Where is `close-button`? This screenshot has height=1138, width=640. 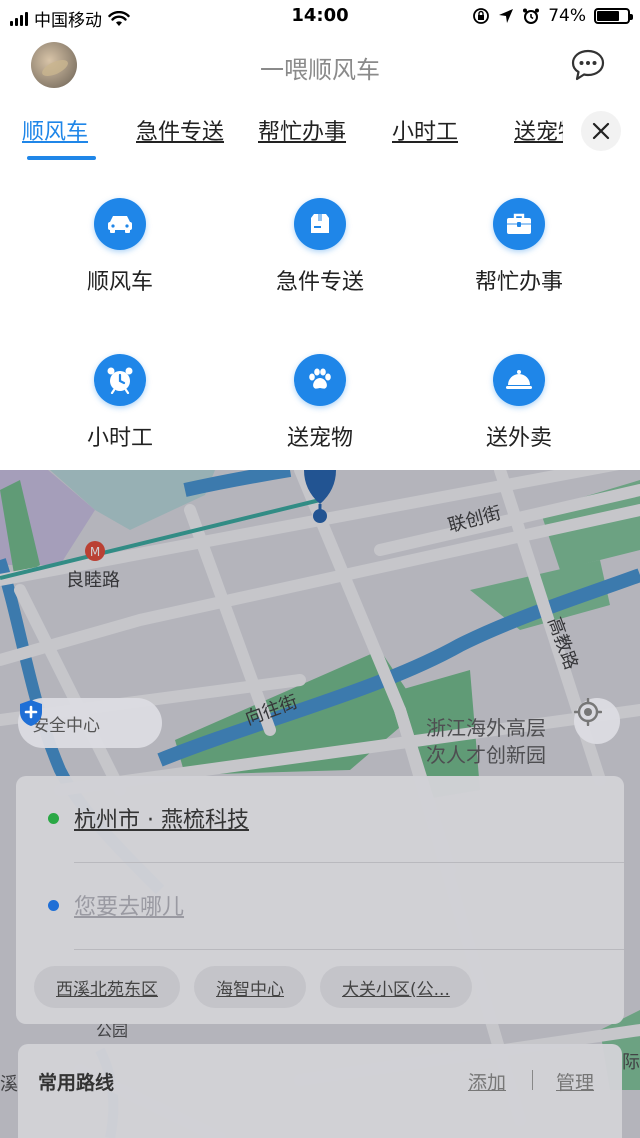 close-button is located at coordinates (601, 131).